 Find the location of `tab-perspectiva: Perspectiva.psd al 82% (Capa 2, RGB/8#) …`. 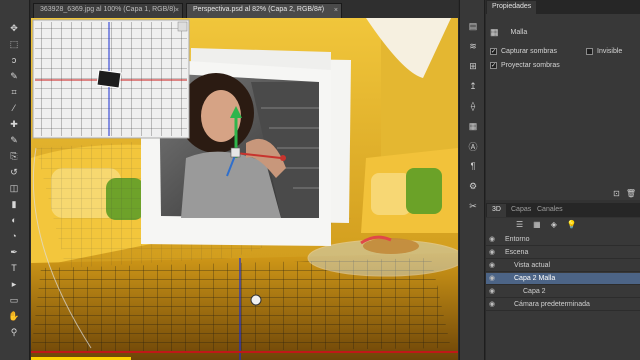

tab-perspectiva: Perspectiva.psd al 82% (Capa 2, RGB/8#) … is located at coordinates (264, 10).